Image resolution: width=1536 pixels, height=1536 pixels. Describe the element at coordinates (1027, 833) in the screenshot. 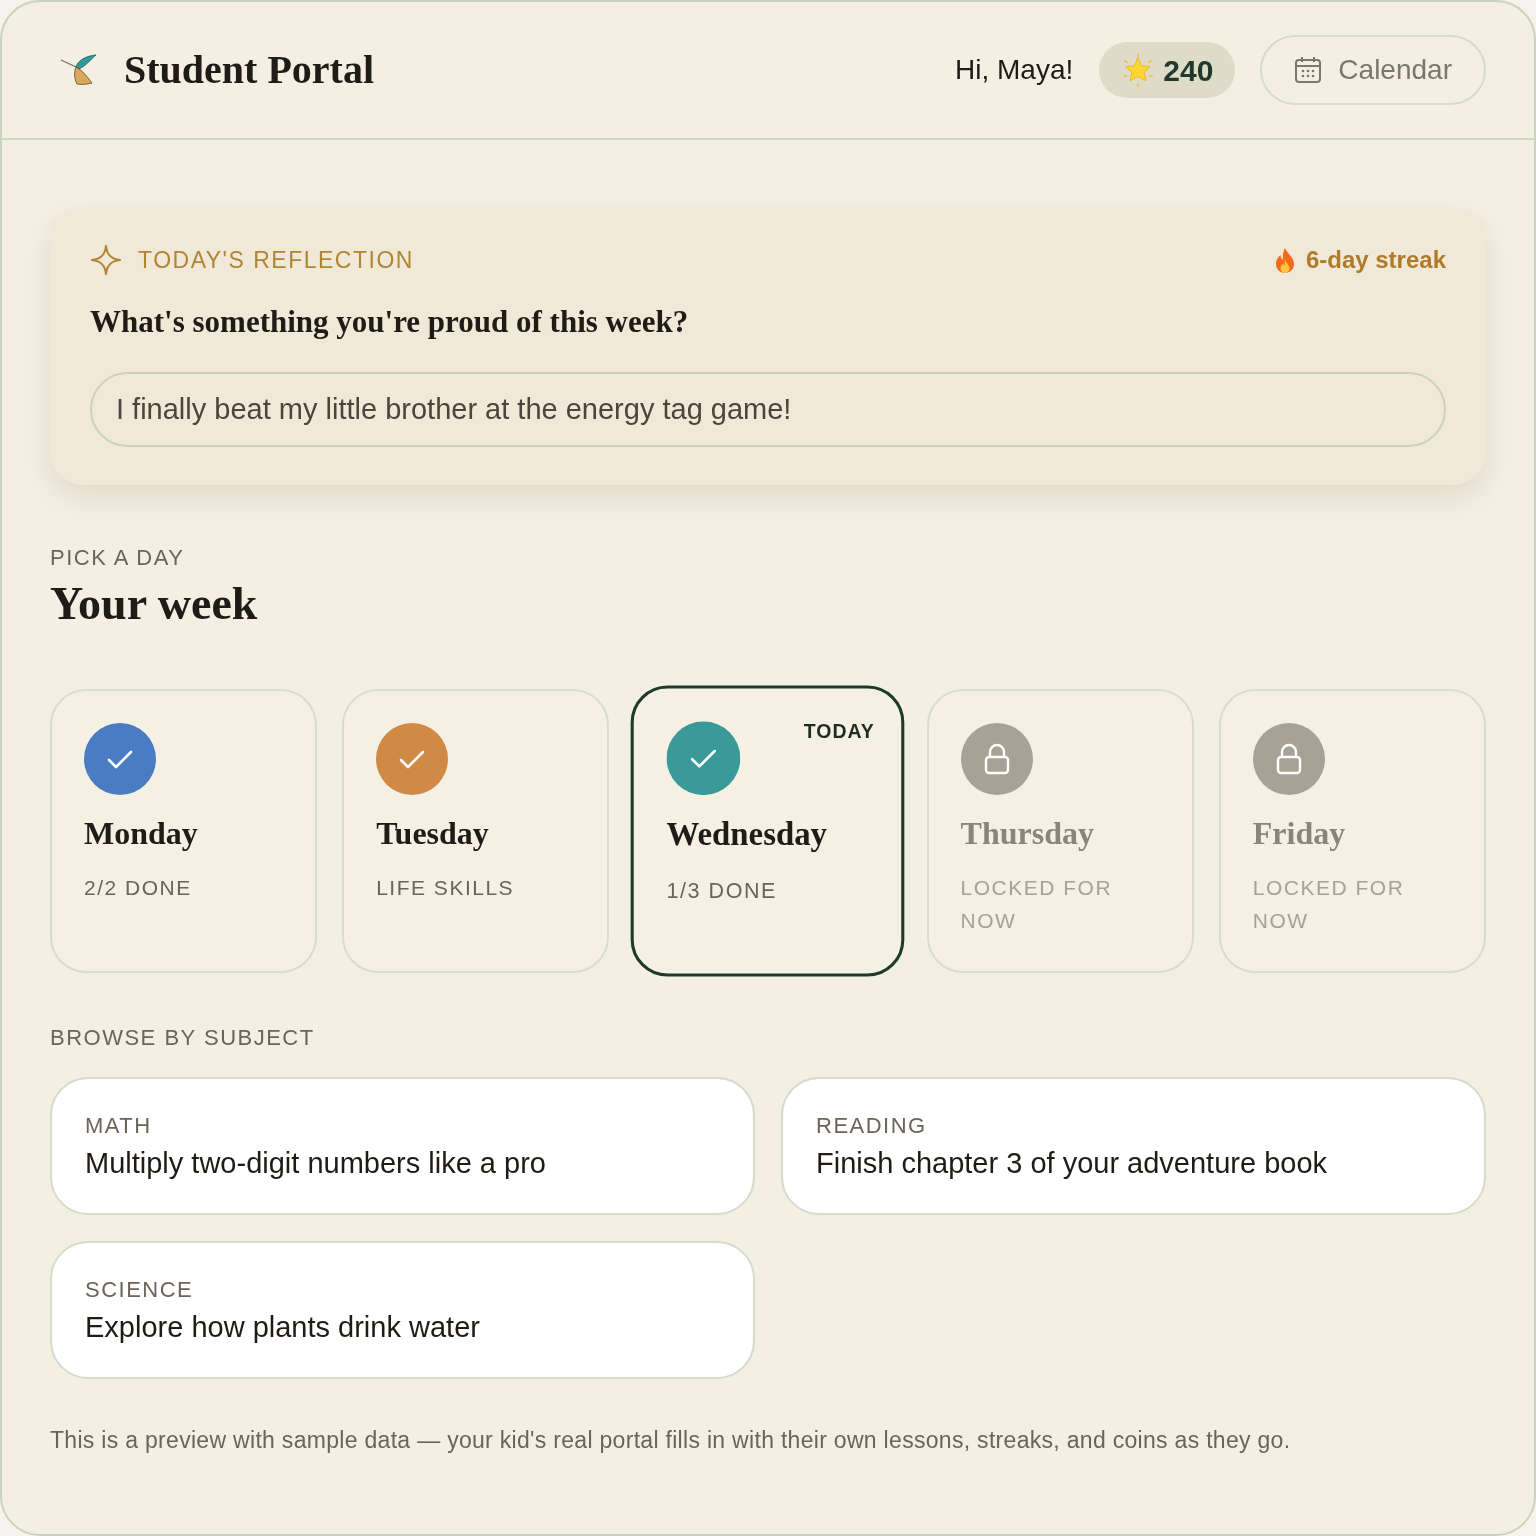

I see `day-name: Thursday` at that location.